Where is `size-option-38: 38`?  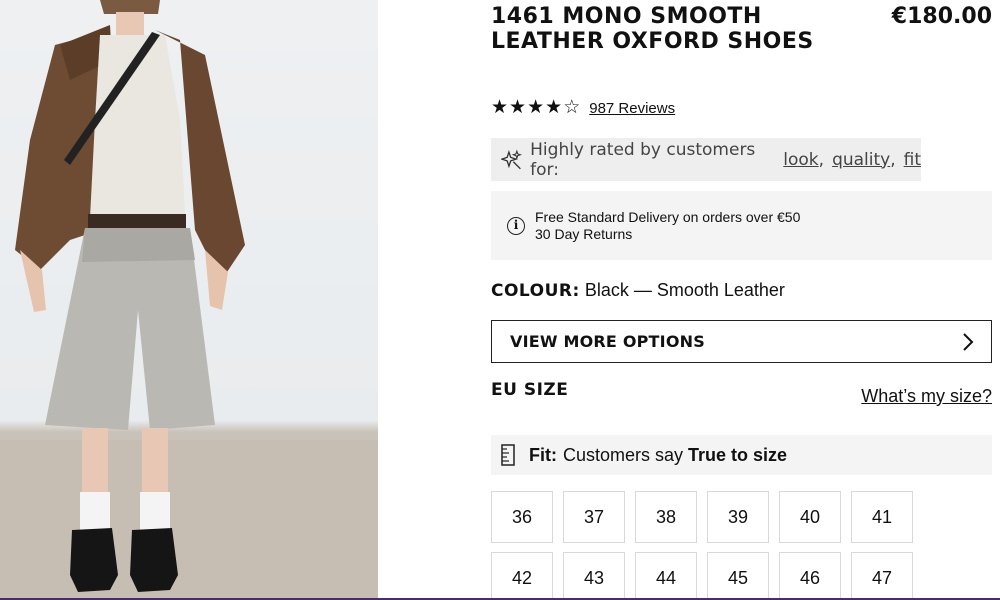 size-option-38: 38 is located at coordinates (666, 517).